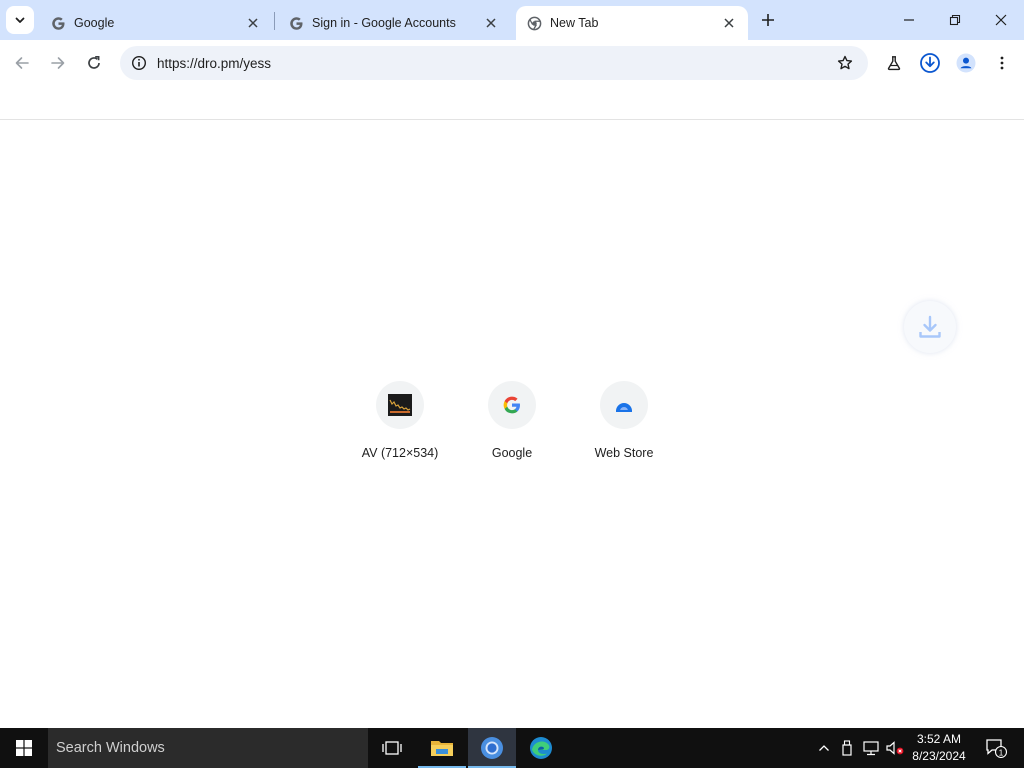 Image resolution: width=1024 pixels, height=768 pixels. I want to click on chevron-down-icon, so click(20, 20).